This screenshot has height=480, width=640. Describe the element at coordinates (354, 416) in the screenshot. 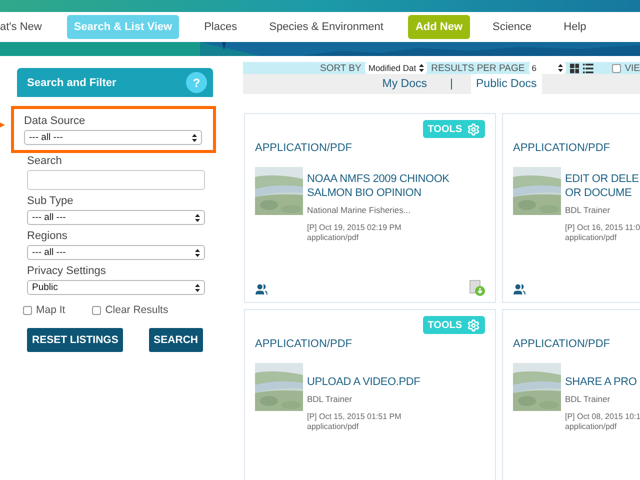

I see `document-date: [P] Oct 15, 2015 01:51 PM` at that location.